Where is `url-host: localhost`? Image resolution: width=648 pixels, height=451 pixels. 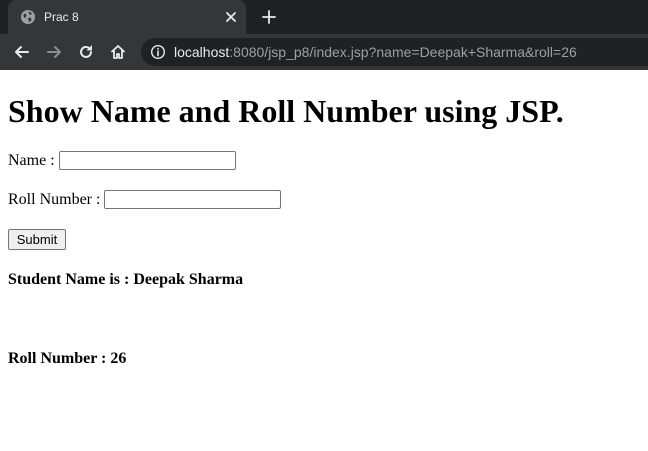
url-host: localhost is located at coordinates (202, 52).